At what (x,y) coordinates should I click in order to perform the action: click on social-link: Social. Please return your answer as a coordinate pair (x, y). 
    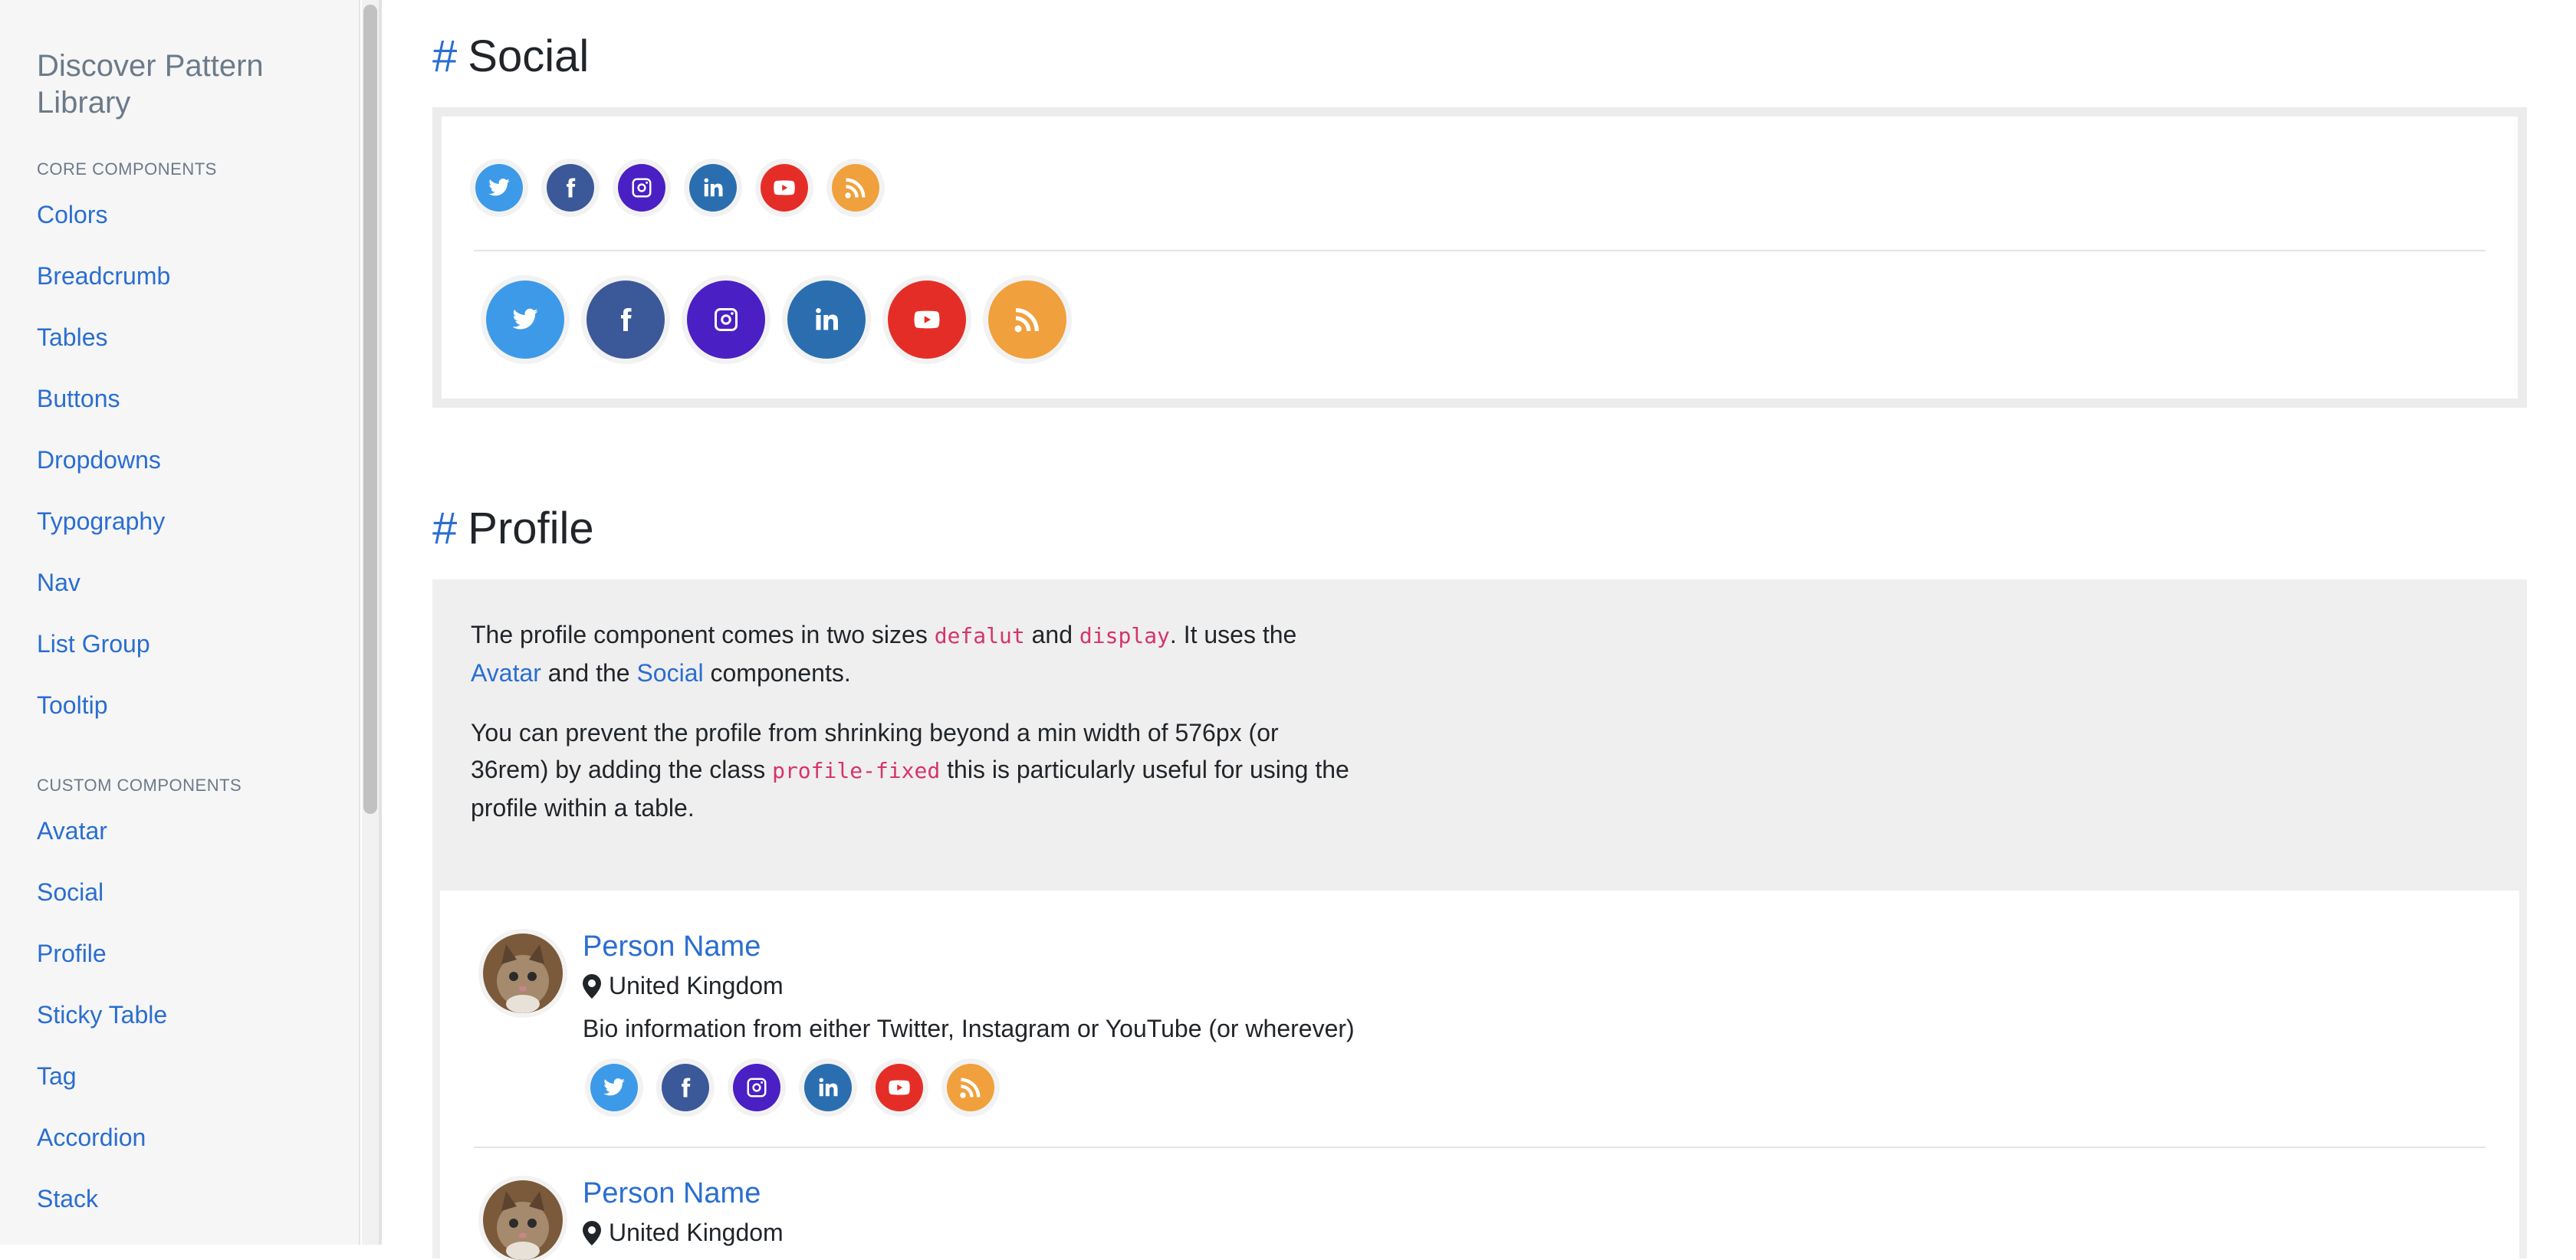
    Looking at the image, I should click on (669, 673).